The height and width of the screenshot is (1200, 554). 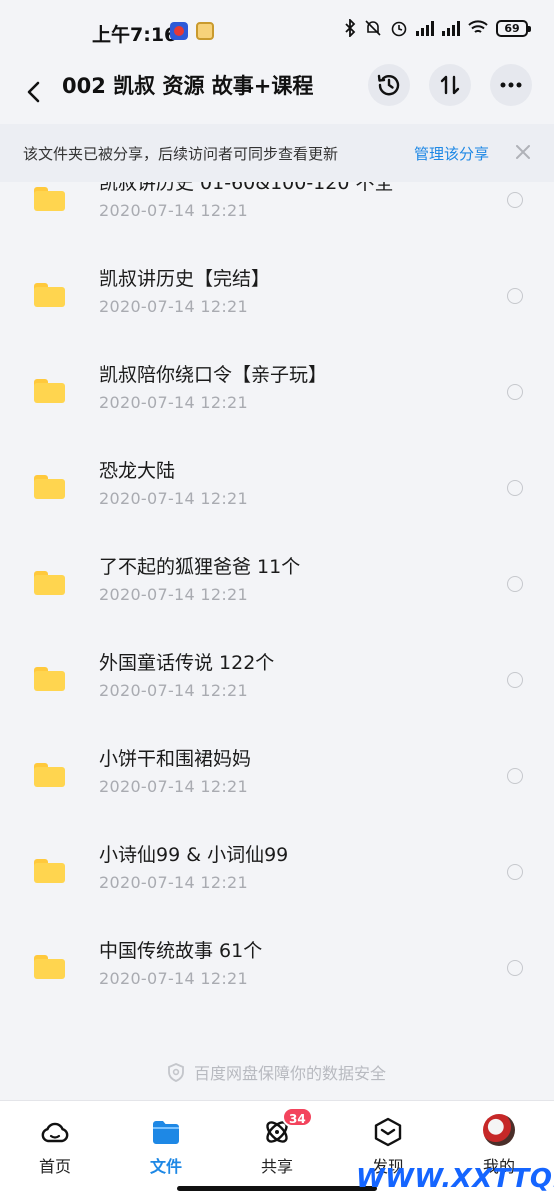 What do you see at coordinates (478, 26) in the screenshot?
I see `wifi-icon` at bounding box center [478, 26].